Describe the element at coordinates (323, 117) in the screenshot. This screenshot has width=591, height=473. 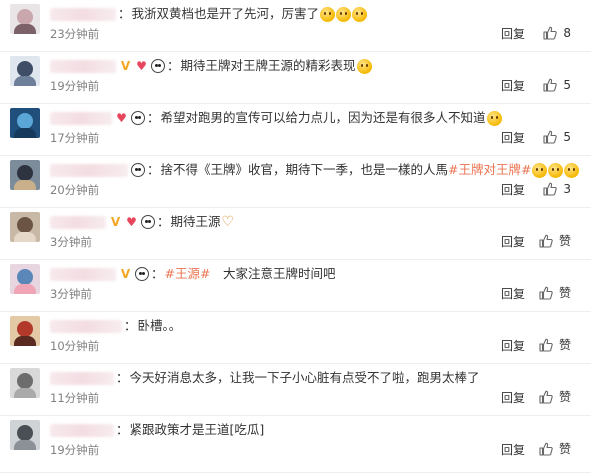
I see `comment-text: 希望对跑男的宣传可以给力点儿，因为还是有很多人不知道` at that location.